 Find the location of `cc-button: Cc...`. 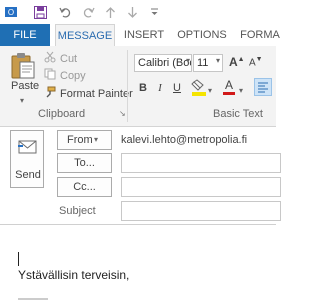

cc-button: Cc... is located at coordinates (84, 187).